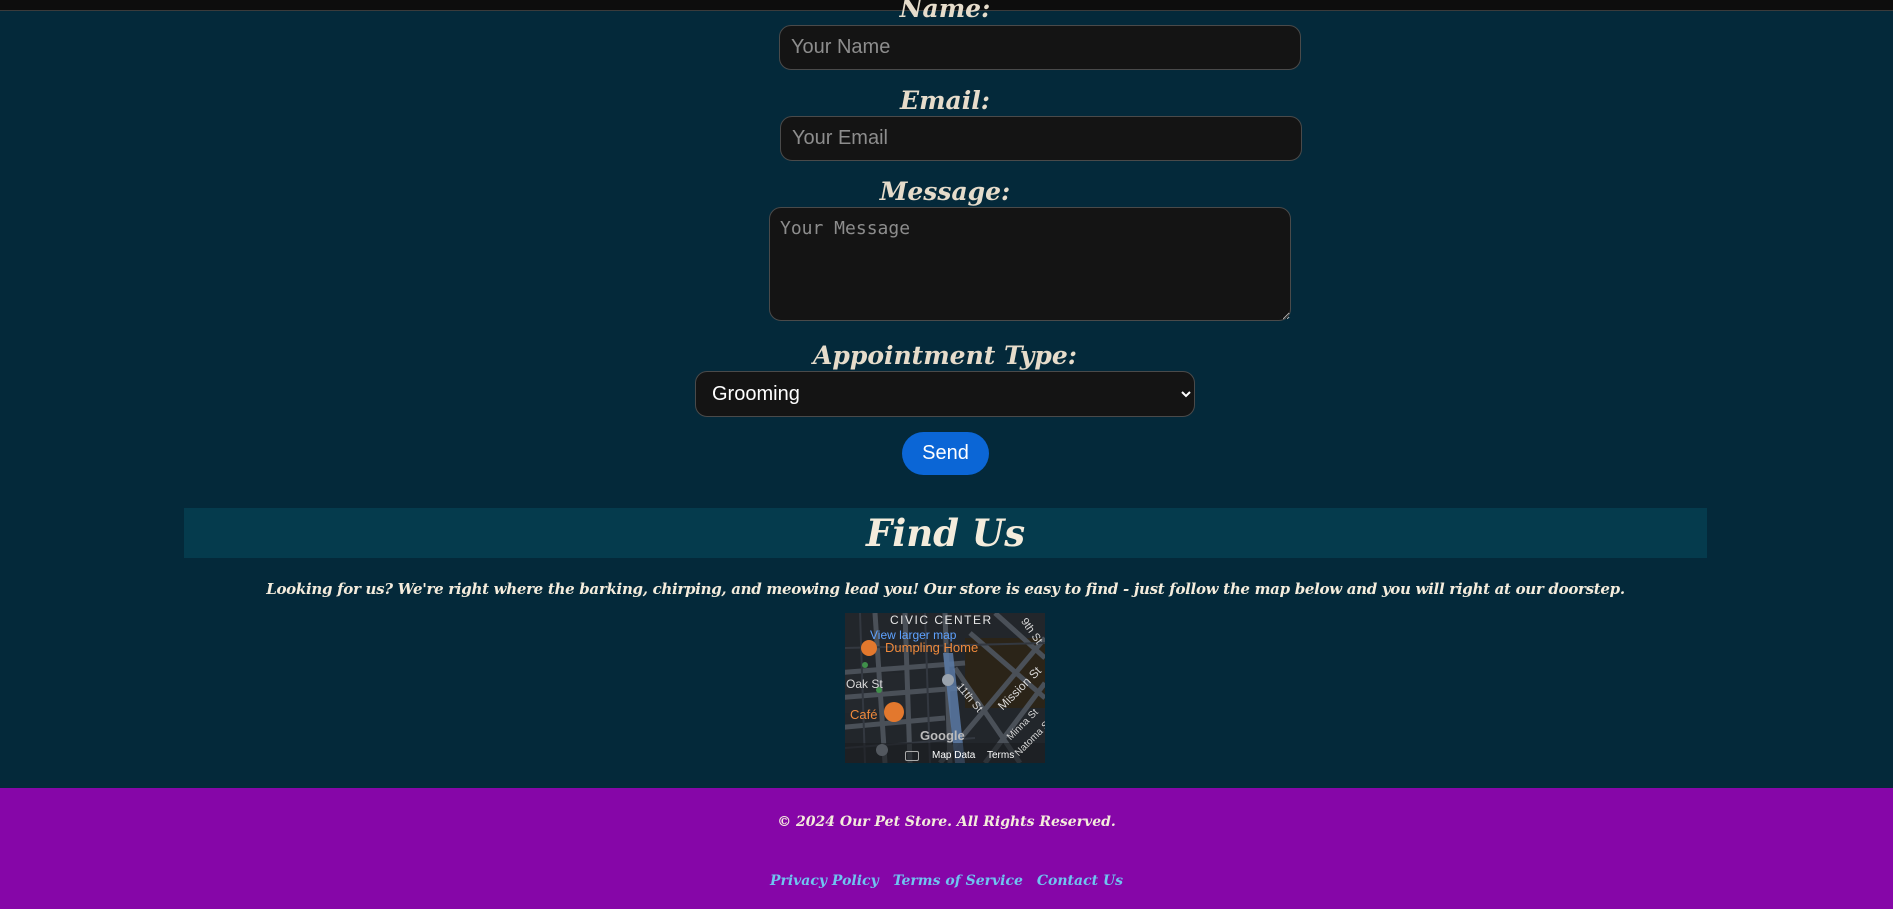 This screenshot has width=1893, height=909. What do you see at coordinates (1030, 264) in the screenshot?
I see `message-textarea` at bounding box center [1030, 264].